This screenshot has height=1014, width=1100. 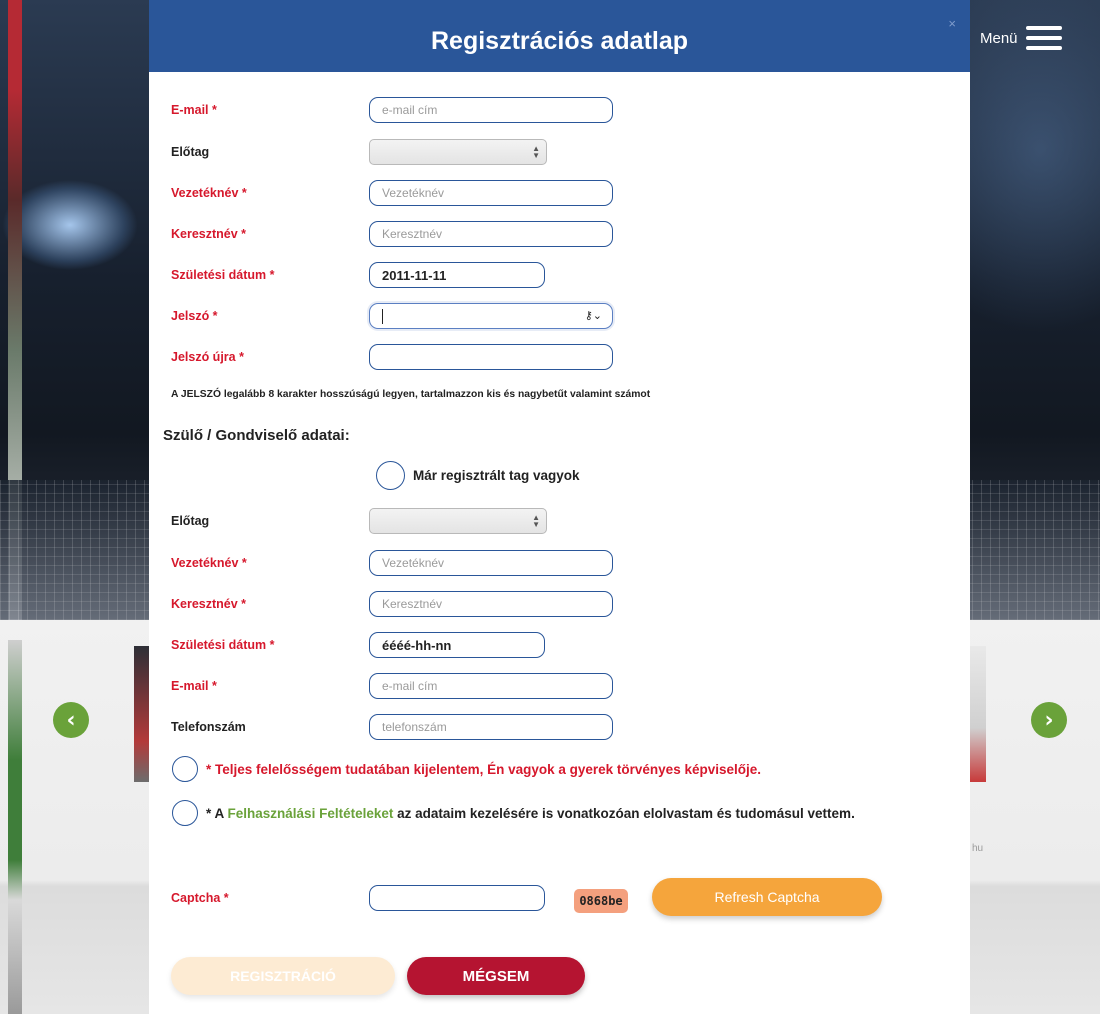 What do you see at coordinates (209, 563) in the screenshot?
I see `guardian-last-name-label: Vezetéknév *` at bounding box center [209, 563].